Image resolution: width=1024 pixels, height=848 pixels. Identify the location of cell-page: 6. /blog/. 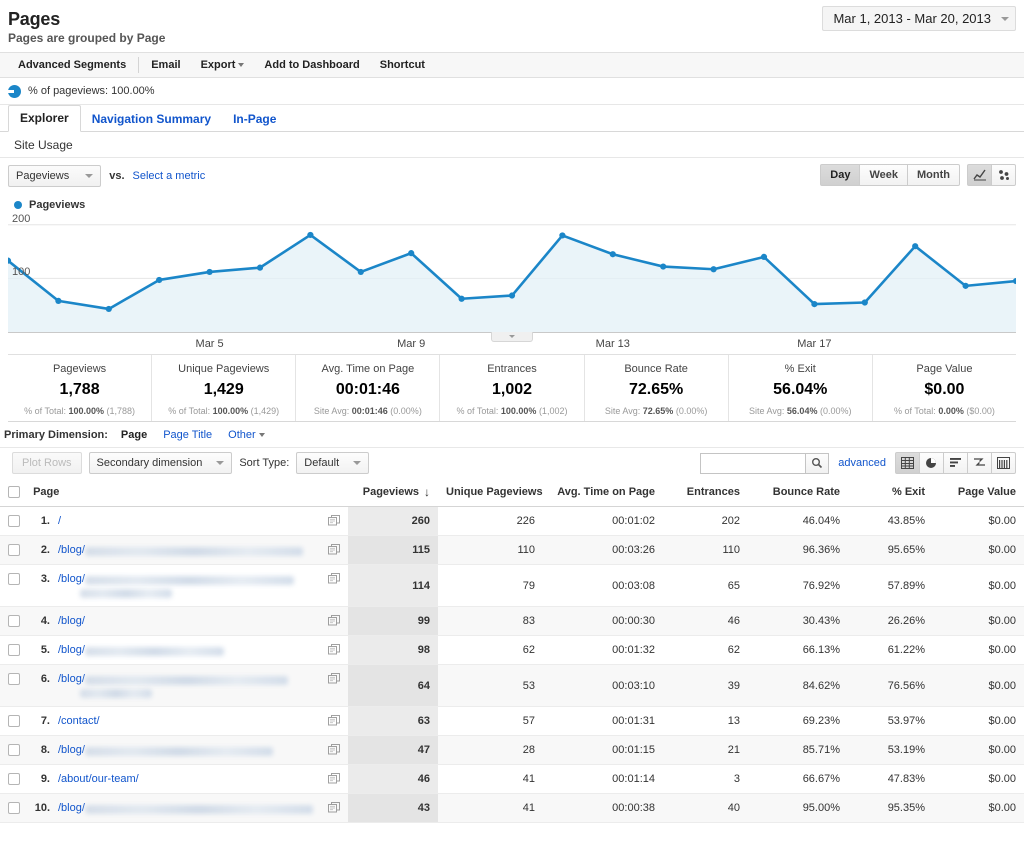
(174, 685).